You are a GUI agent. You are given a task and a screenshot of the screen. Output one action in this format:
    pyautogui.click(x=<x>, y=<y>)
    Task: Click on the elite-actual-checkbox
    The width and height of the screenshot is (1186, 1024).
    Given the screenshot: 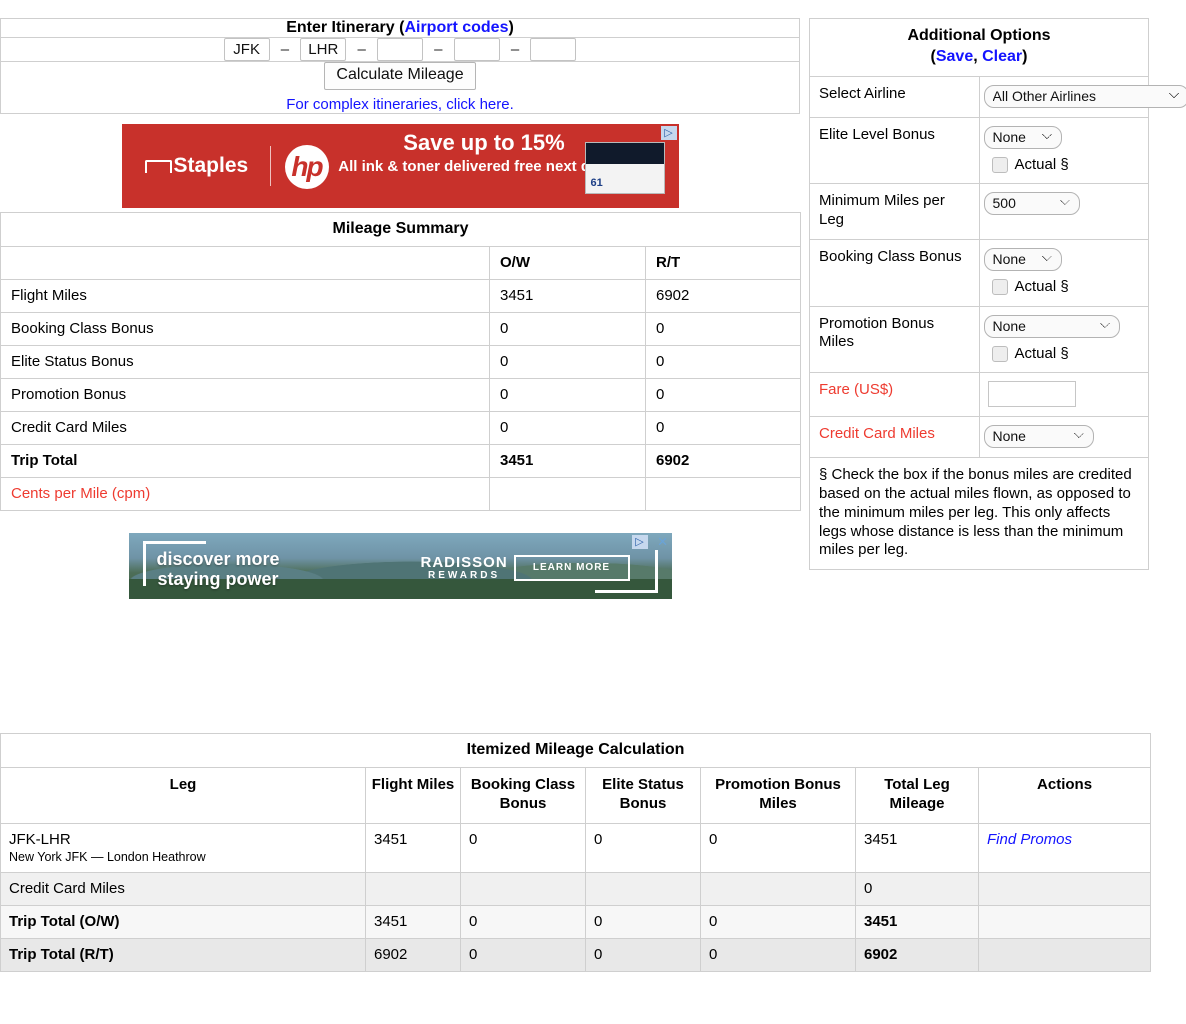 What is the action you would take?
    pyautogui.click(x=999, y=164)
    